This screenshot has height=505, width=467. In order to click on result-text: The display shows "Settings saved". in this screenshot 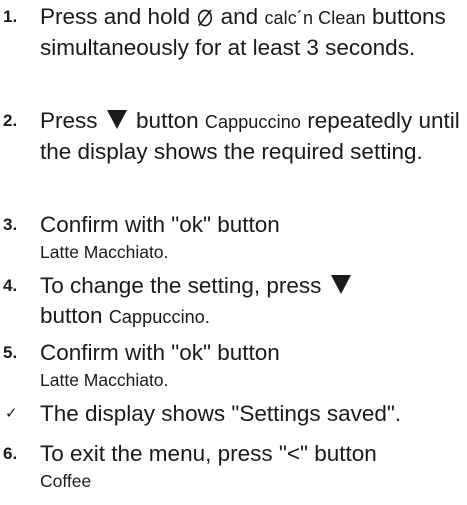, I will do `click(221, 413)`.